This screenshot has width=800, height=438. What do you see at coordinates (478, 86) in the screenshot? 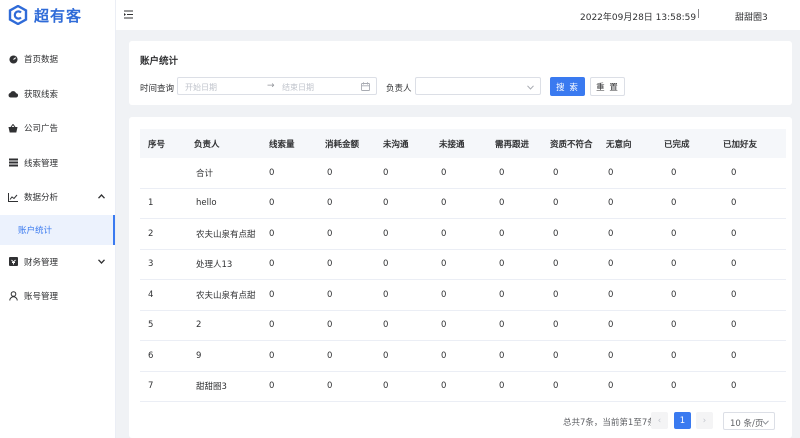
I see `owner-select` at bounding box center [478, 86].